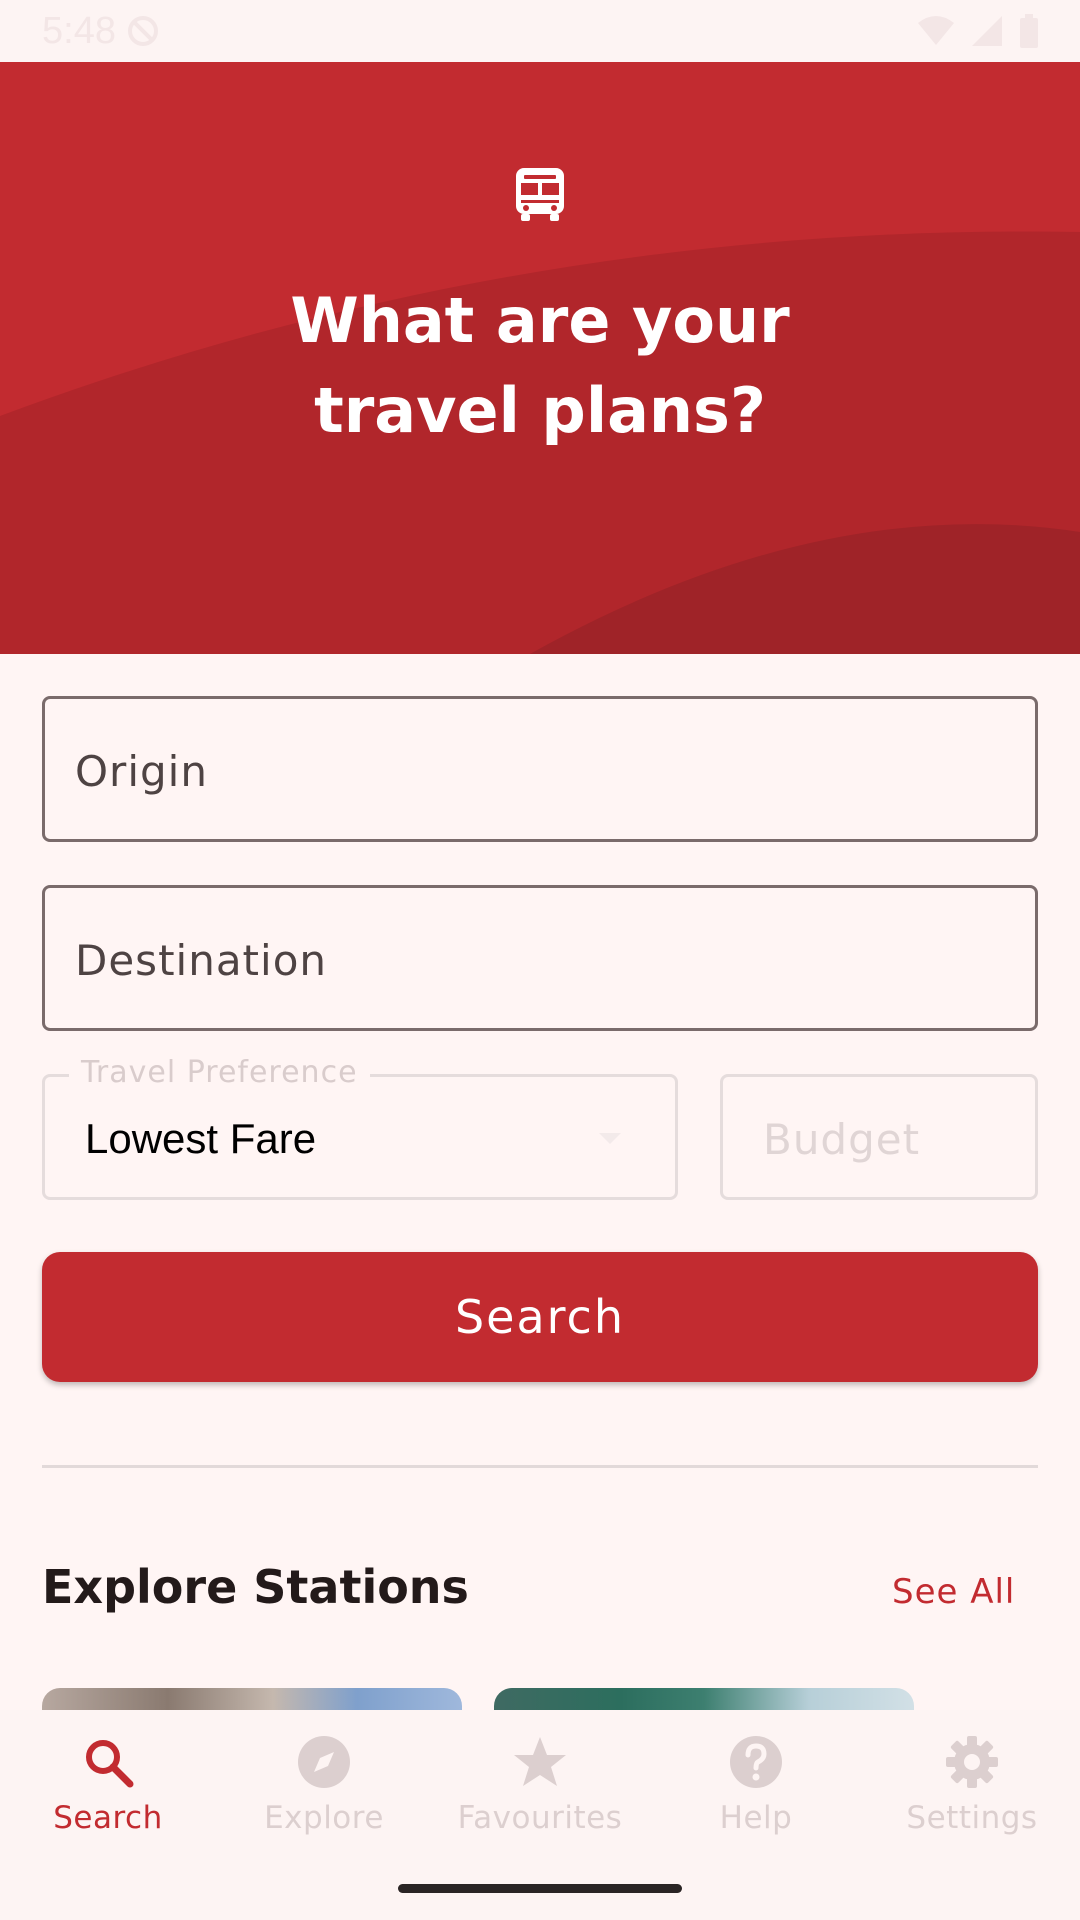 The height and width of the screenshot is (1920, 1080). Describe the element at coordinates (540, 320) in the screenshot. I see `hero-title-line1: What are your` at that location.